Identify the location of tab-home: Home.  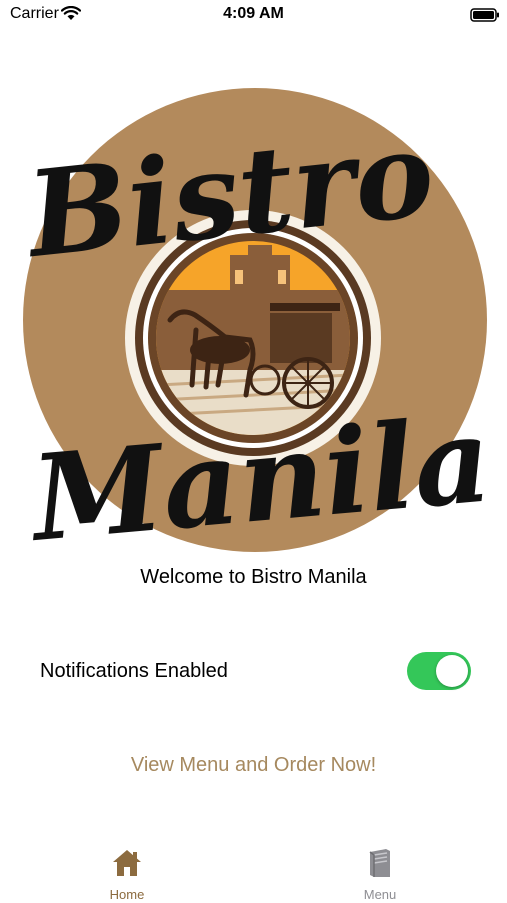
(127, 873).